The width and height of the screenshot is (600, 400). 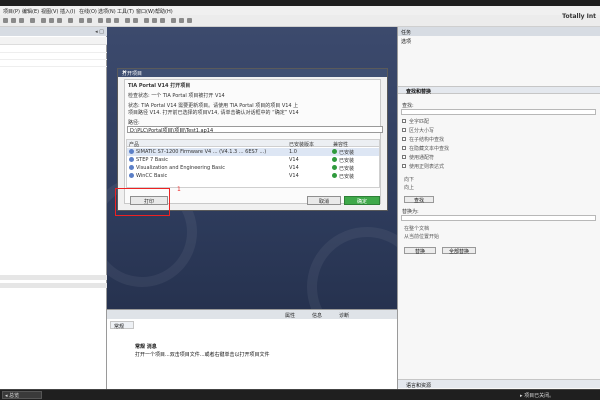 What do you see at coordinates (159, 86) in the screenshot?
I see `dialog-heading: TIA Portal V14 打开项目` at bounding box center [159, 86].